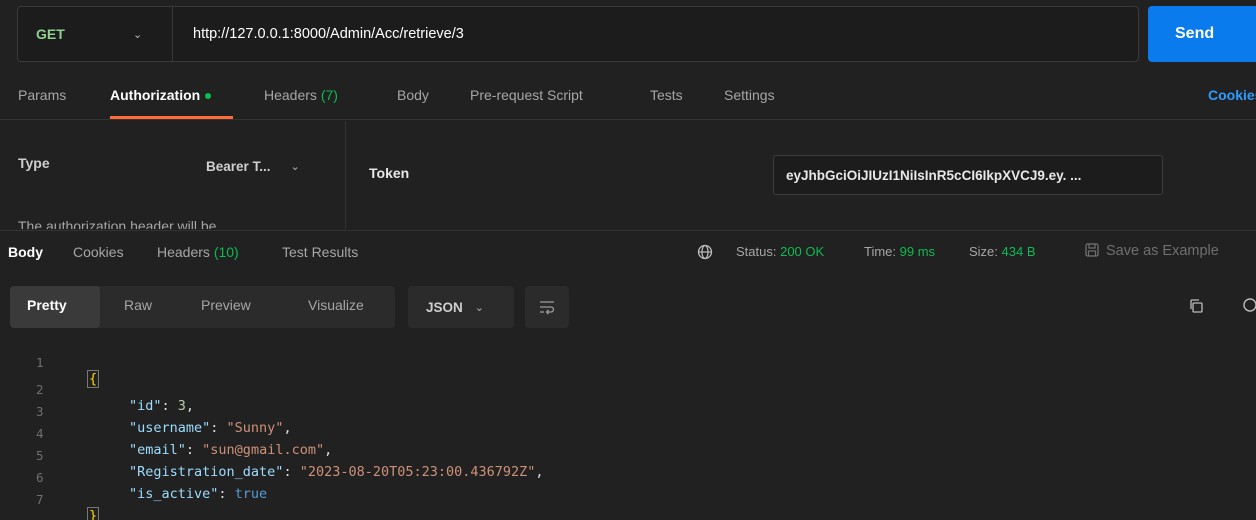  Describe the element at coordinates (40, 499) in the screenshot. I see `line-number: 7` at that location.